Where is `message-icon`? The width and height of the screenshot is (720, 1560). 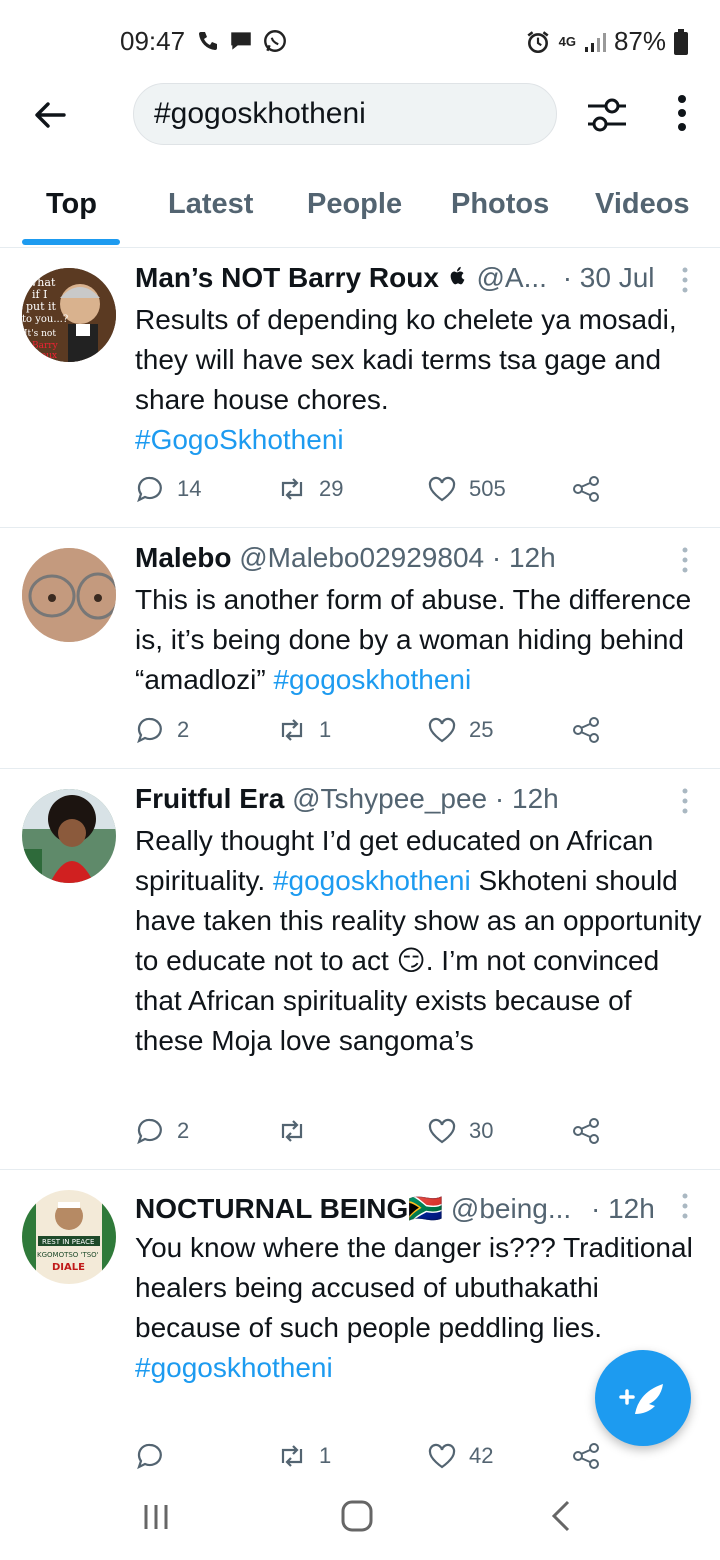 message-icon is located at coordinates (241, 41).